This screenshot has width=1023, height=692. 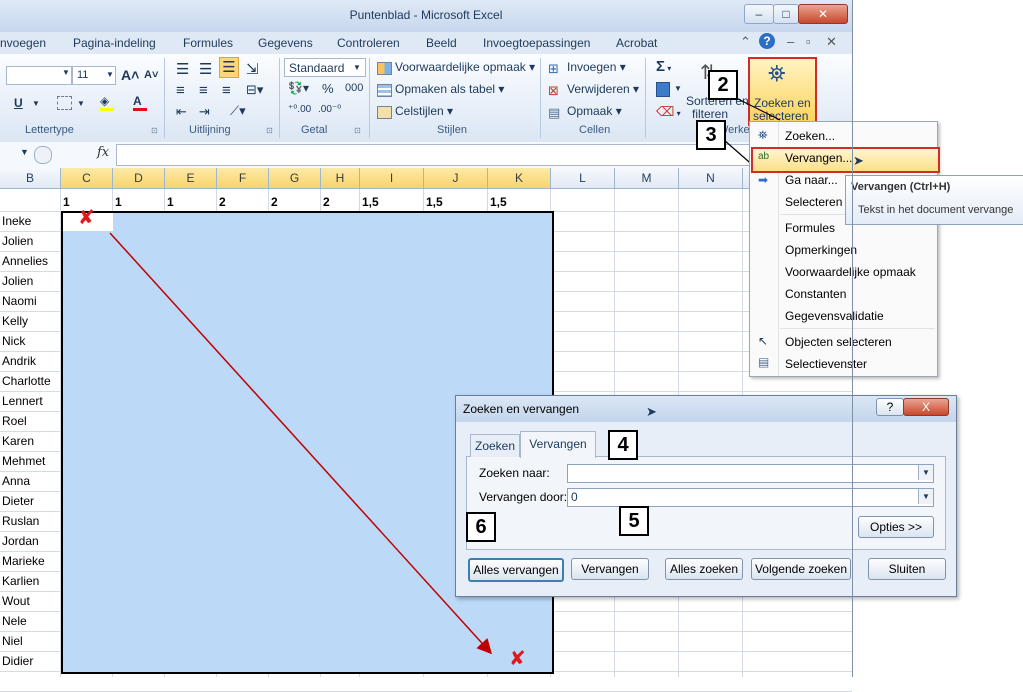 What do you see at coordinates (750, 497) in the screenshot?
I see `replace-input: 0 ▼` at bounding box center [750, 497].